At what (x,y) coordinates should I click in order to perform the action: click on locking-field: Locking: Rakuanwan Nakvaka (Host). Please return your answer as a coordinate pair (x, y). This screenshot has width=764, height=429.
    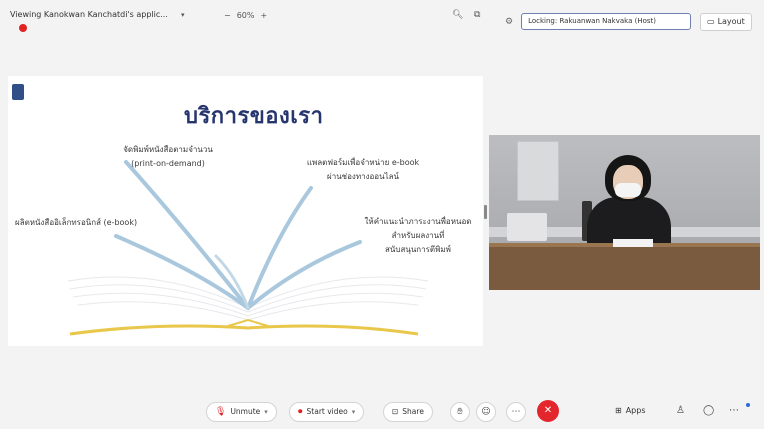
    Looking at the image, I should click on (606, 21).